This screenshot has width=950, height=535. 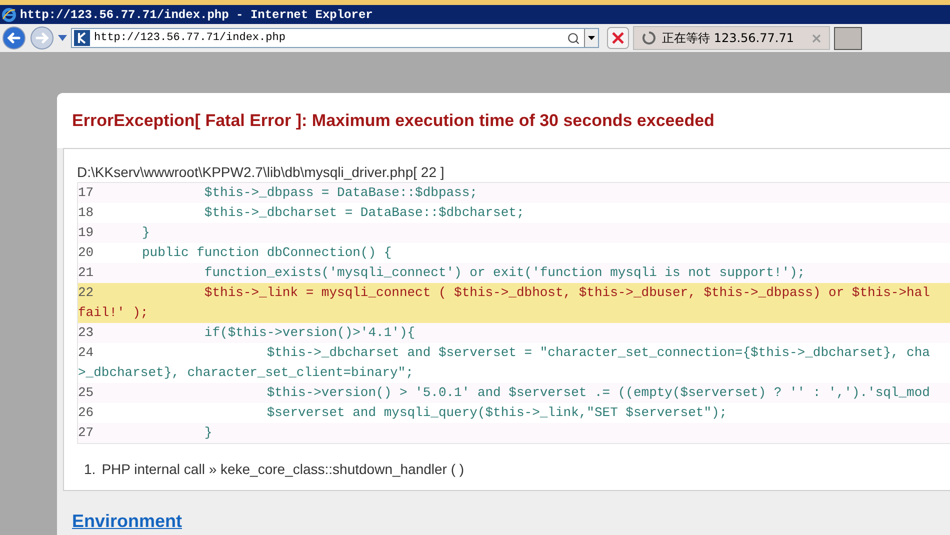 What do you see at coordinates (261, 172) in the screenshot?
I see `file-path: D:\KKserv\wwwroot\KPPW2.7\lib\db\mysqli_driver.php[ 22 ]` at bounding box center [261, 172].